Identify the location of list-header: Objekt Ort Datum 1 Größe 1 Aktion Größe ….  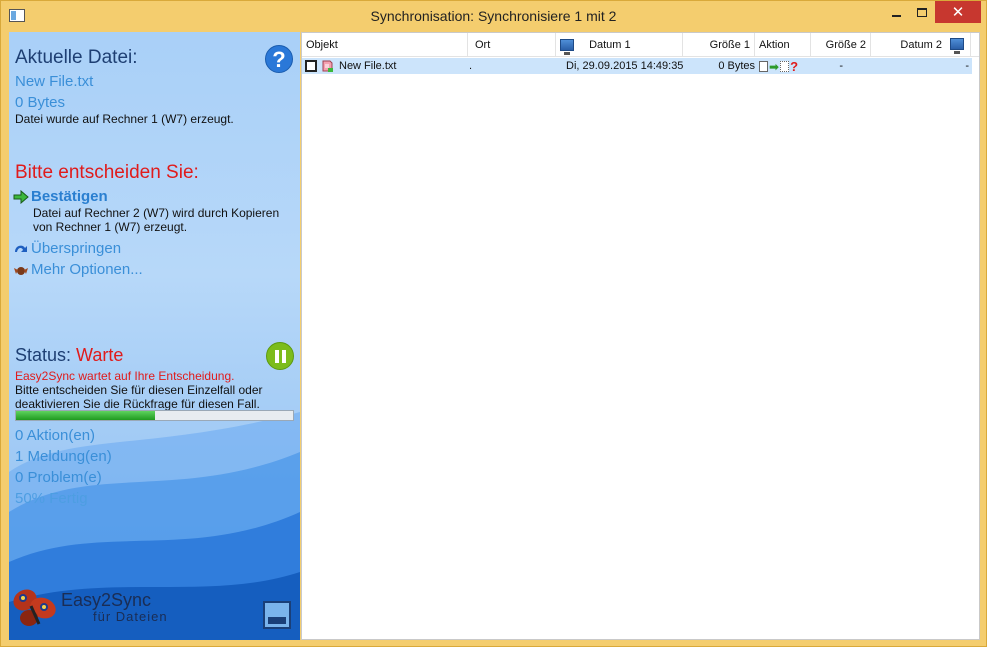
(640, 45).